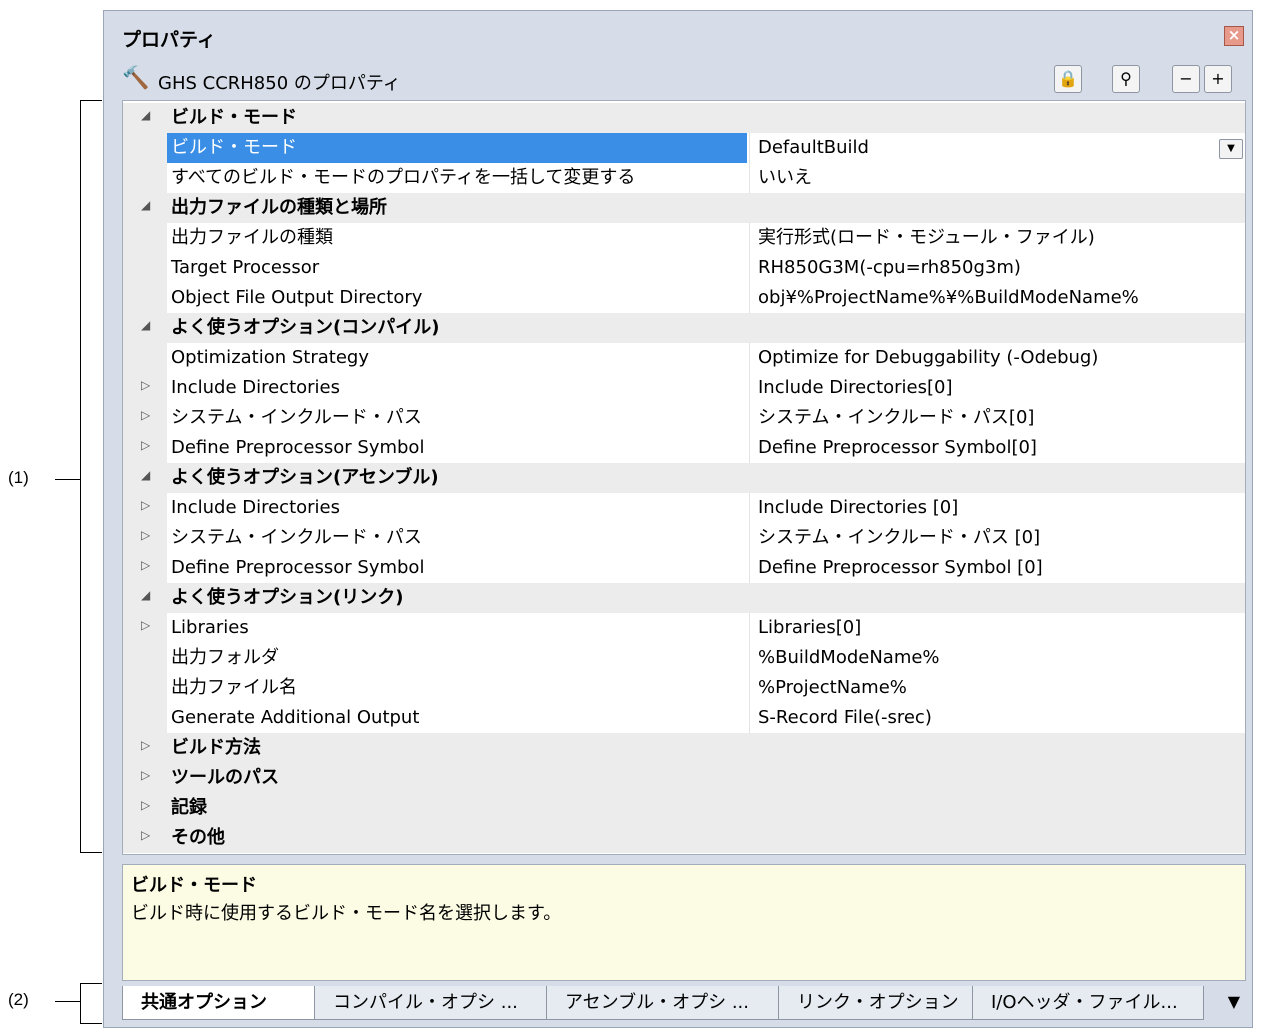  Describe the element at coordinates (684, 658) in the screenshot. I see `property-row: 出力フォルダ %BuildModeName%` at that location.